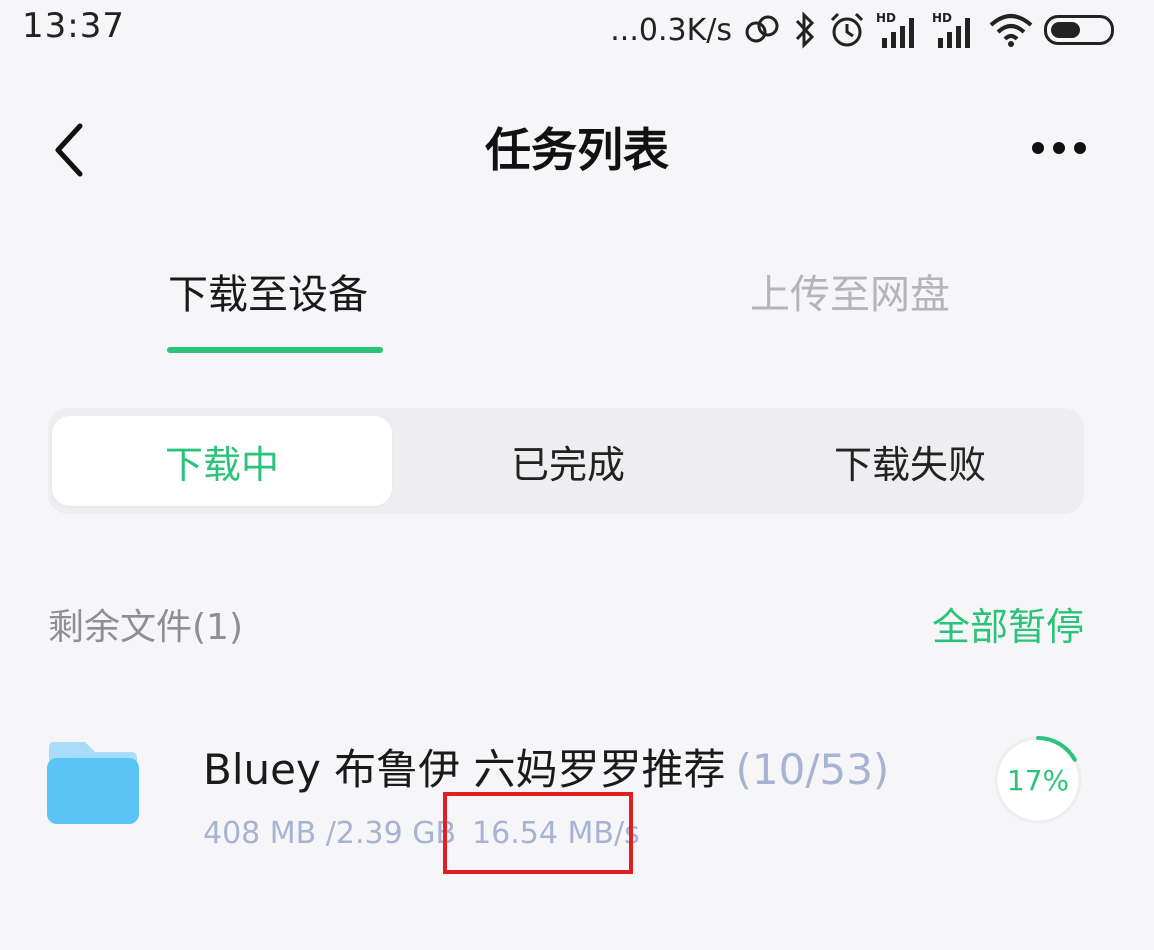  Describe the element at coordinates (145, 627) in the screenshot. I see `remaining-files-label: 剩余文件(1)` at that location.